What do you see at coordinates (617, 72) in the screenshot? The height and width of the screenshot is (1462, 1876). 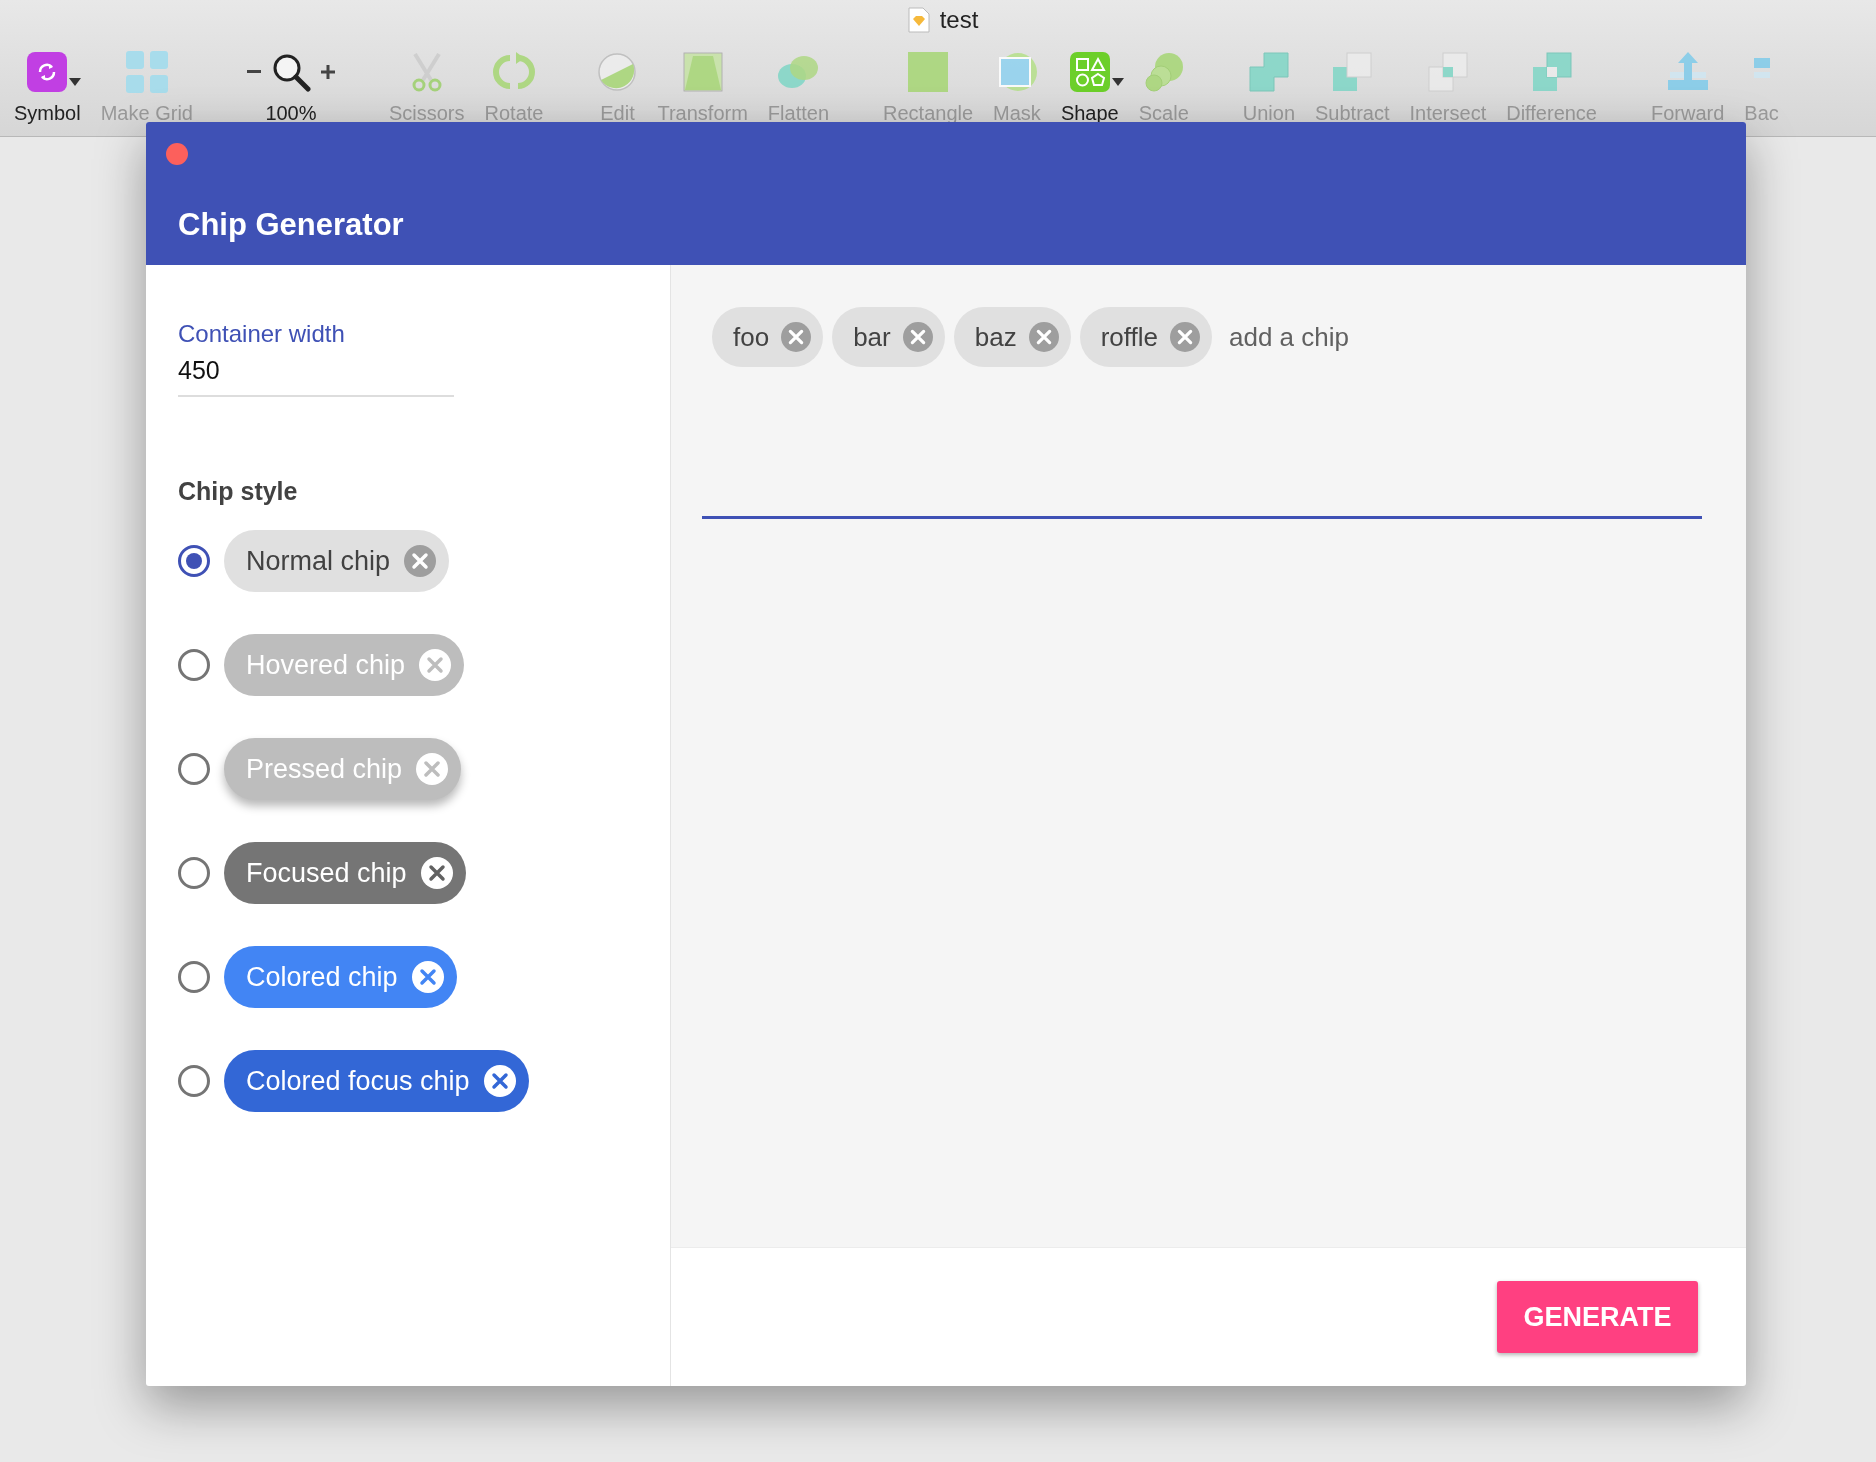 I see `edit-icon` at bounding box center [617, 72].